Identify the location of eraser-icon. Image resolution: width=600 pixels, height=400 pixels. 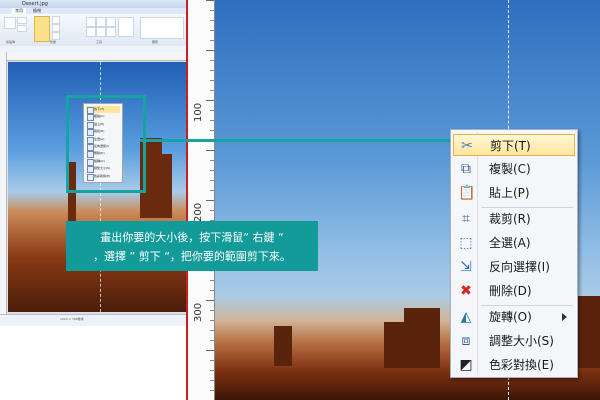
(91, 32).